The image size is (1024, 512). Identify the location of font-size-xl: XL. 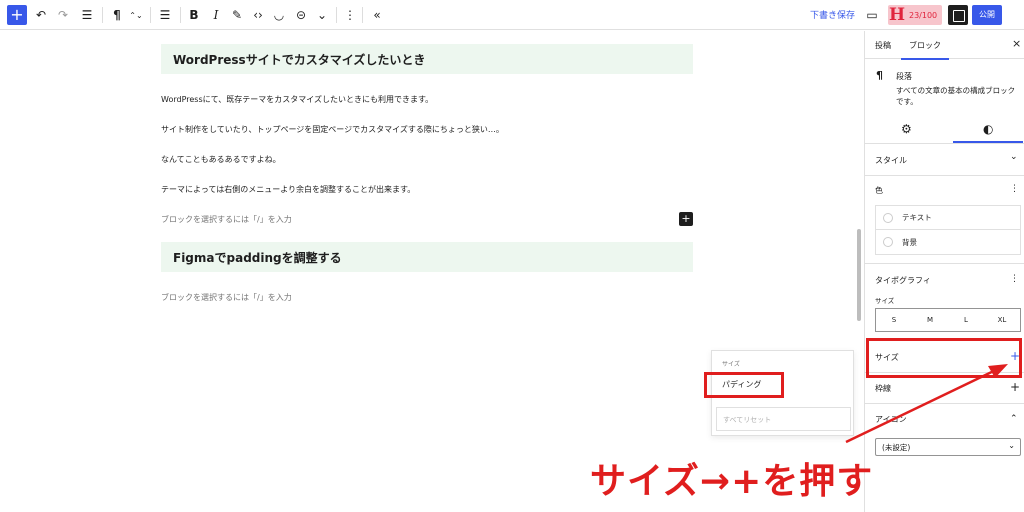
(1002, 320).